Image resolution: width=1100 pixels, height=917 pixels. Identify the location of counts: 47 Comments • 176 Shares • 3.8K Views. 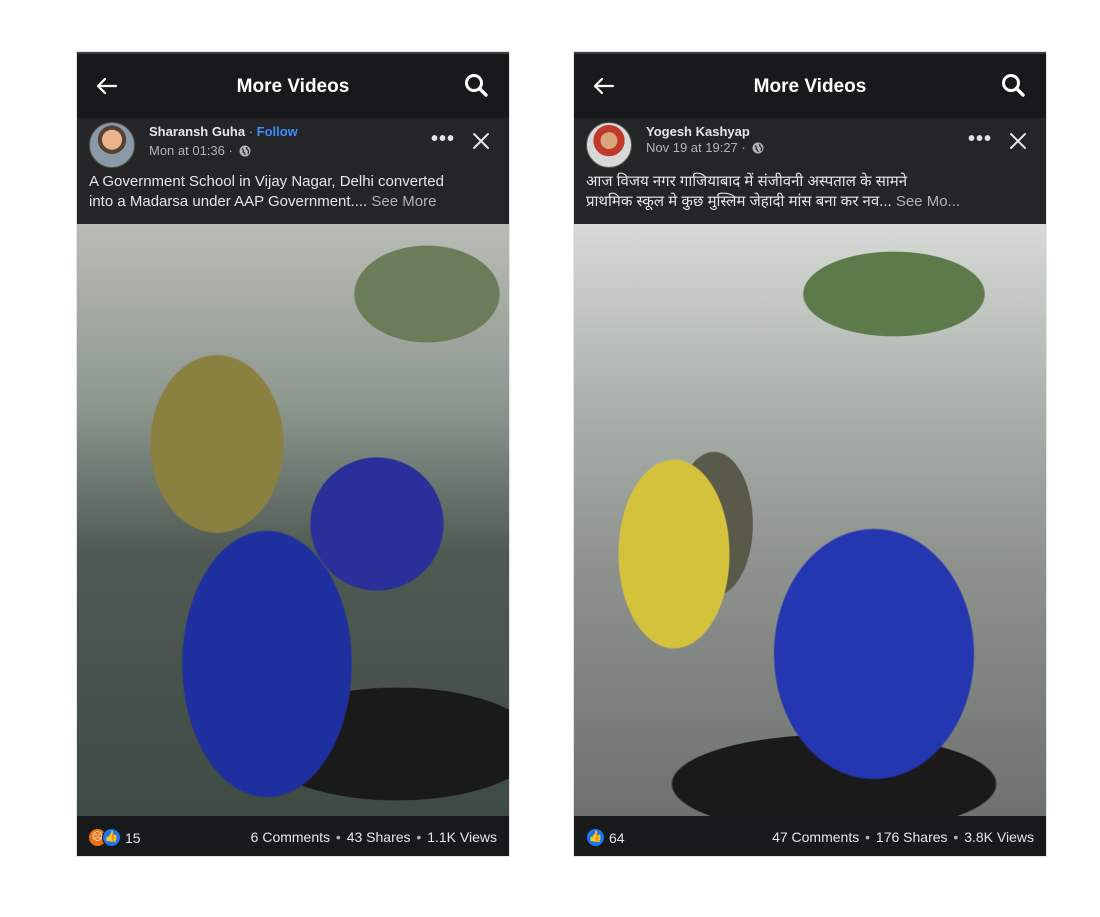
(903, 837).